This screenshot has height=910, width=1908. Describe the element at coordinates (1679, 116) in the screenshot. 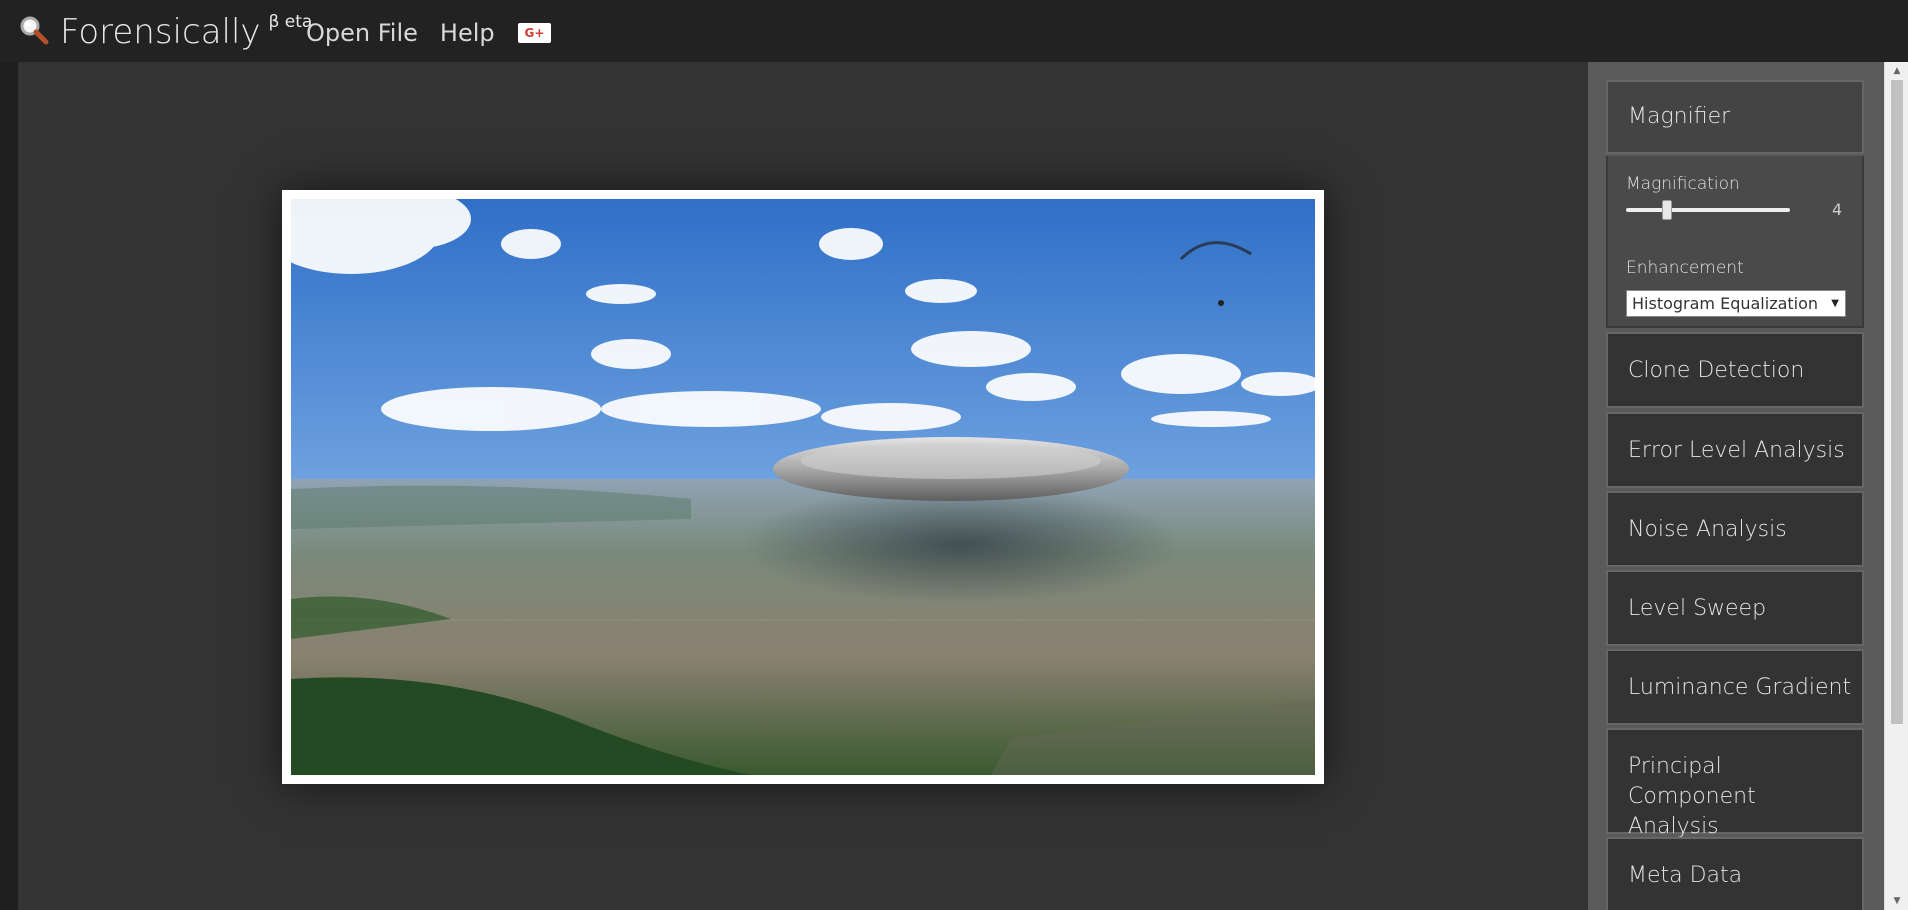

I see `magnifier-title: Magnifier` at that location.